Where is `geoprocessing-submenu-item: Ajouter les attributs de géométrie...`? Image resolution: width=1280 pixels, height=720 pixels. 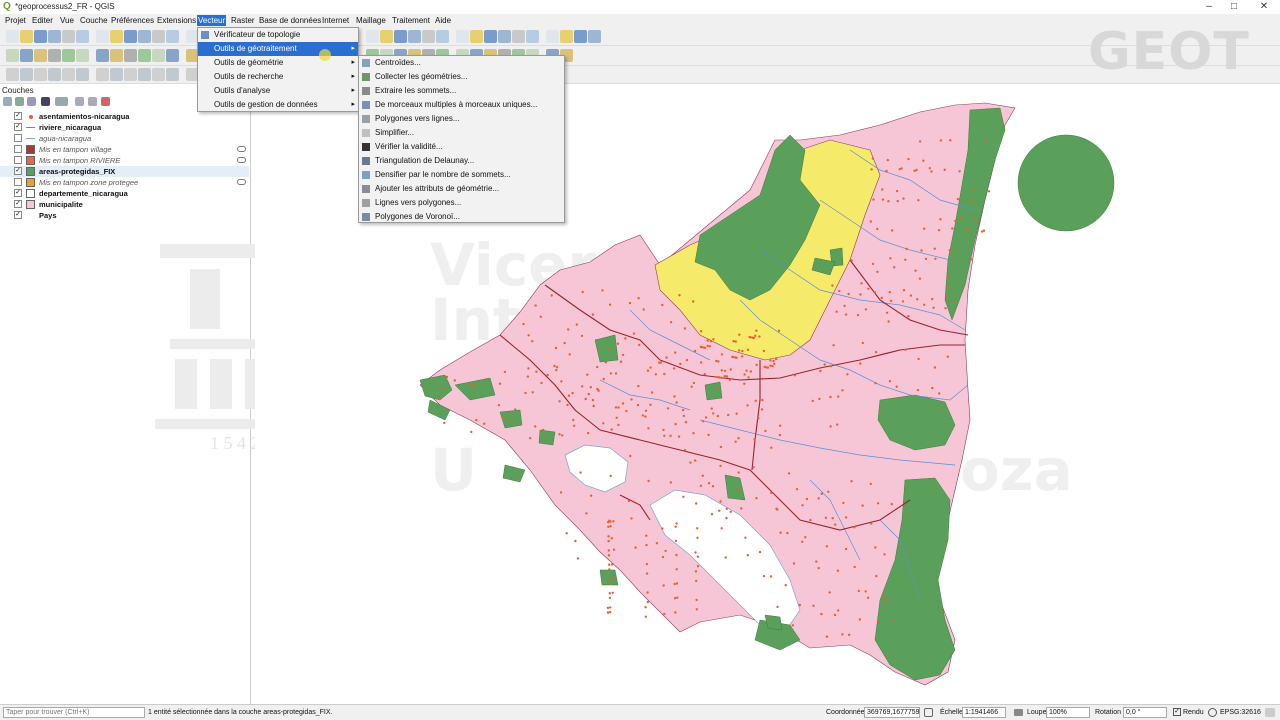 geoprocessing-submenu-item: Ajouter les attributs de géométrie... is located at coordinates (461, 189).